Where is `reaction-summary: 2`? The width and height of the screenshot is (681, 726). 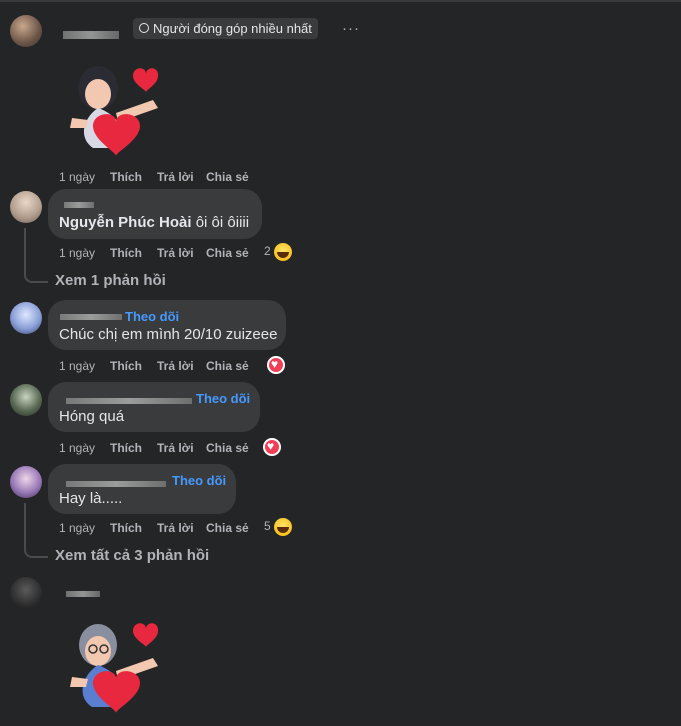
reaction-summary: 2 is located at coordinates (278, 252).